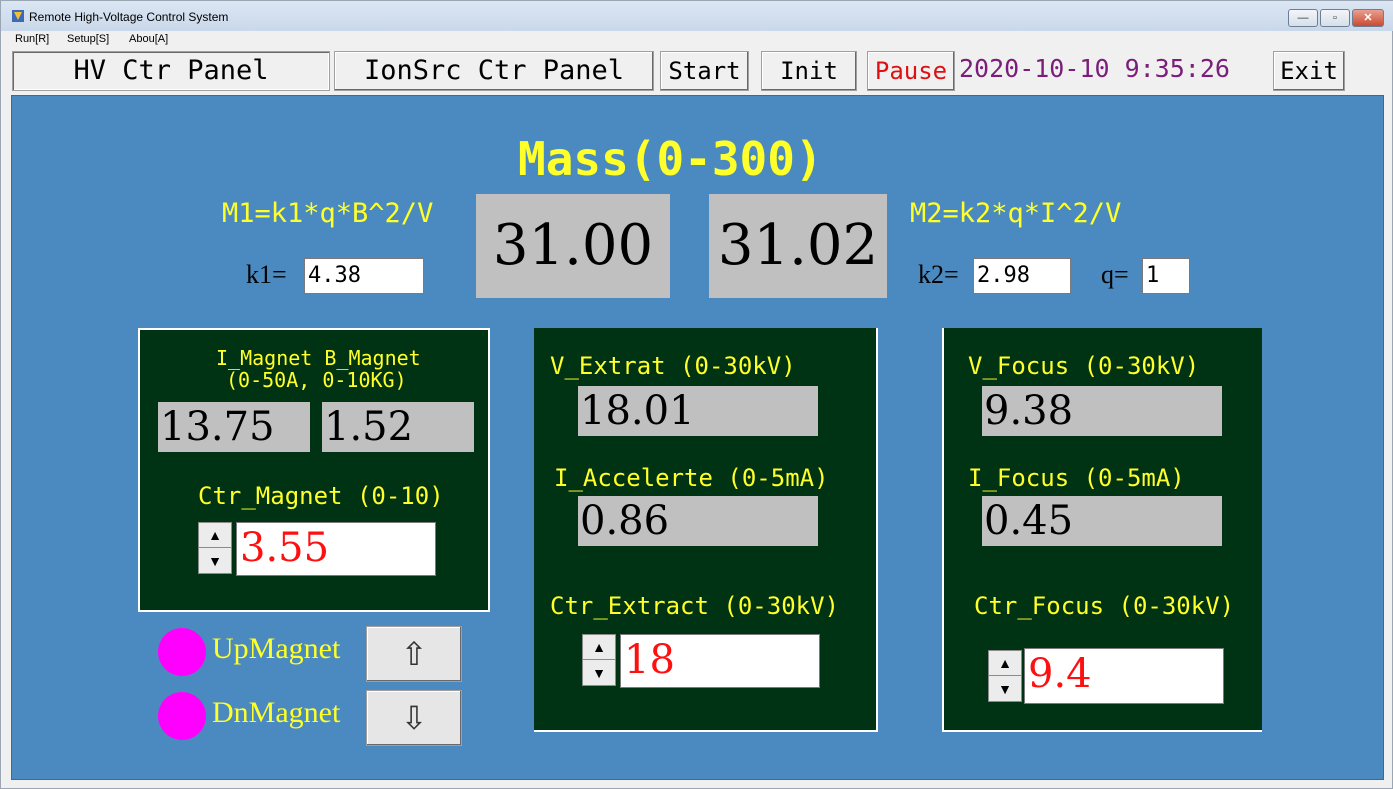 This screenshot has height=789, width=1393. Describe the element at coordinates (276, 712) in the screenshot. I see `down-magnet-label: DnMagnet` at that location.